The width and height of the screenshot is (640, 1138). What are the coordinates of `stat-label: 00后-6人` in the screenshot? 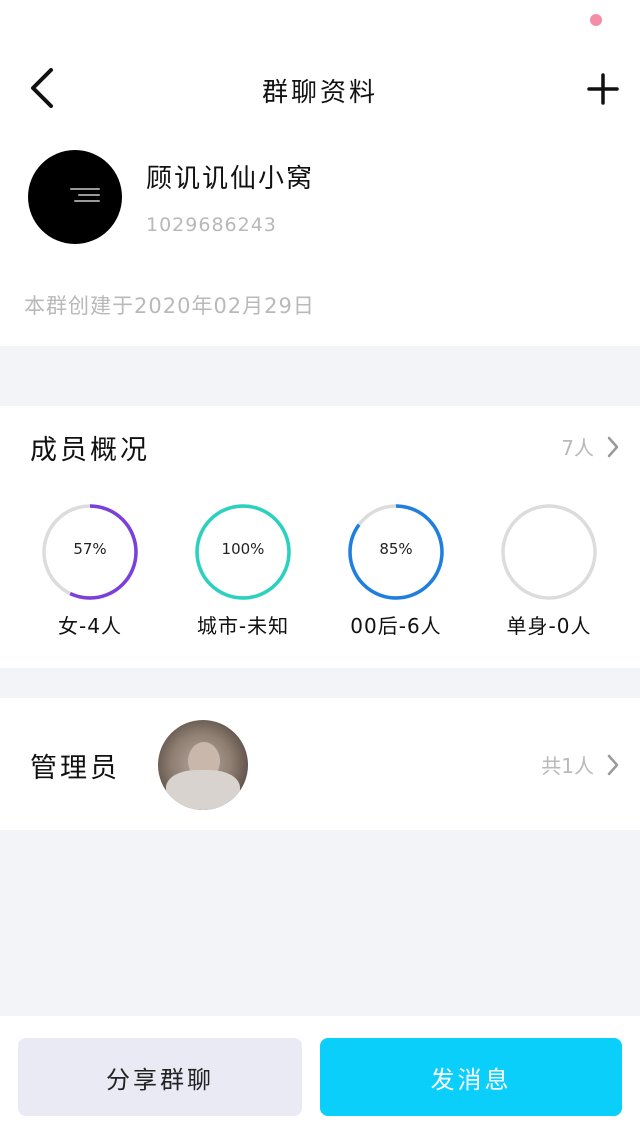 It's located at (396, 626).